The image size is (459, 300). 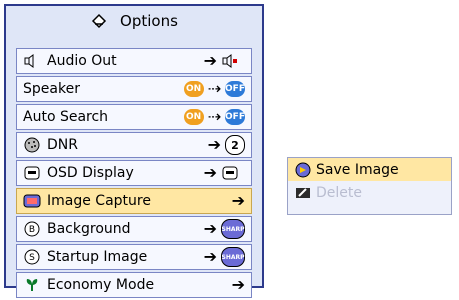 What do you see at coordinates (32, 145) in the screenshot?
I see `dnr-icon` at bounding box center [32, 145].